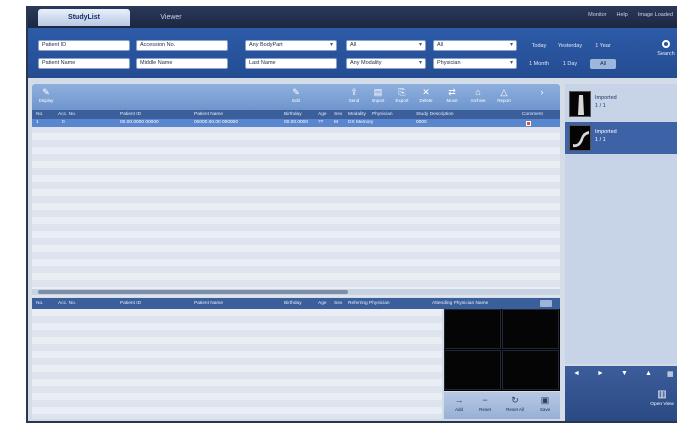 The image size is (677, 425). What do you see at coordinates (478, 97) in the screenshot?
I see `archive-tool: ⌂ Archive` at bounding box center [478, 97].